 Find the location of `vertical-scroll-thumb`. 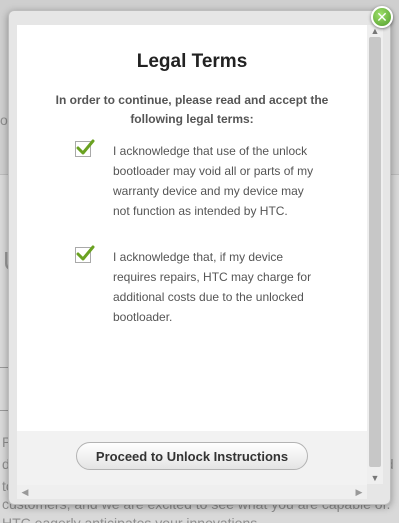

vertical-scroll-thumb is located at coordinates (375, 252).